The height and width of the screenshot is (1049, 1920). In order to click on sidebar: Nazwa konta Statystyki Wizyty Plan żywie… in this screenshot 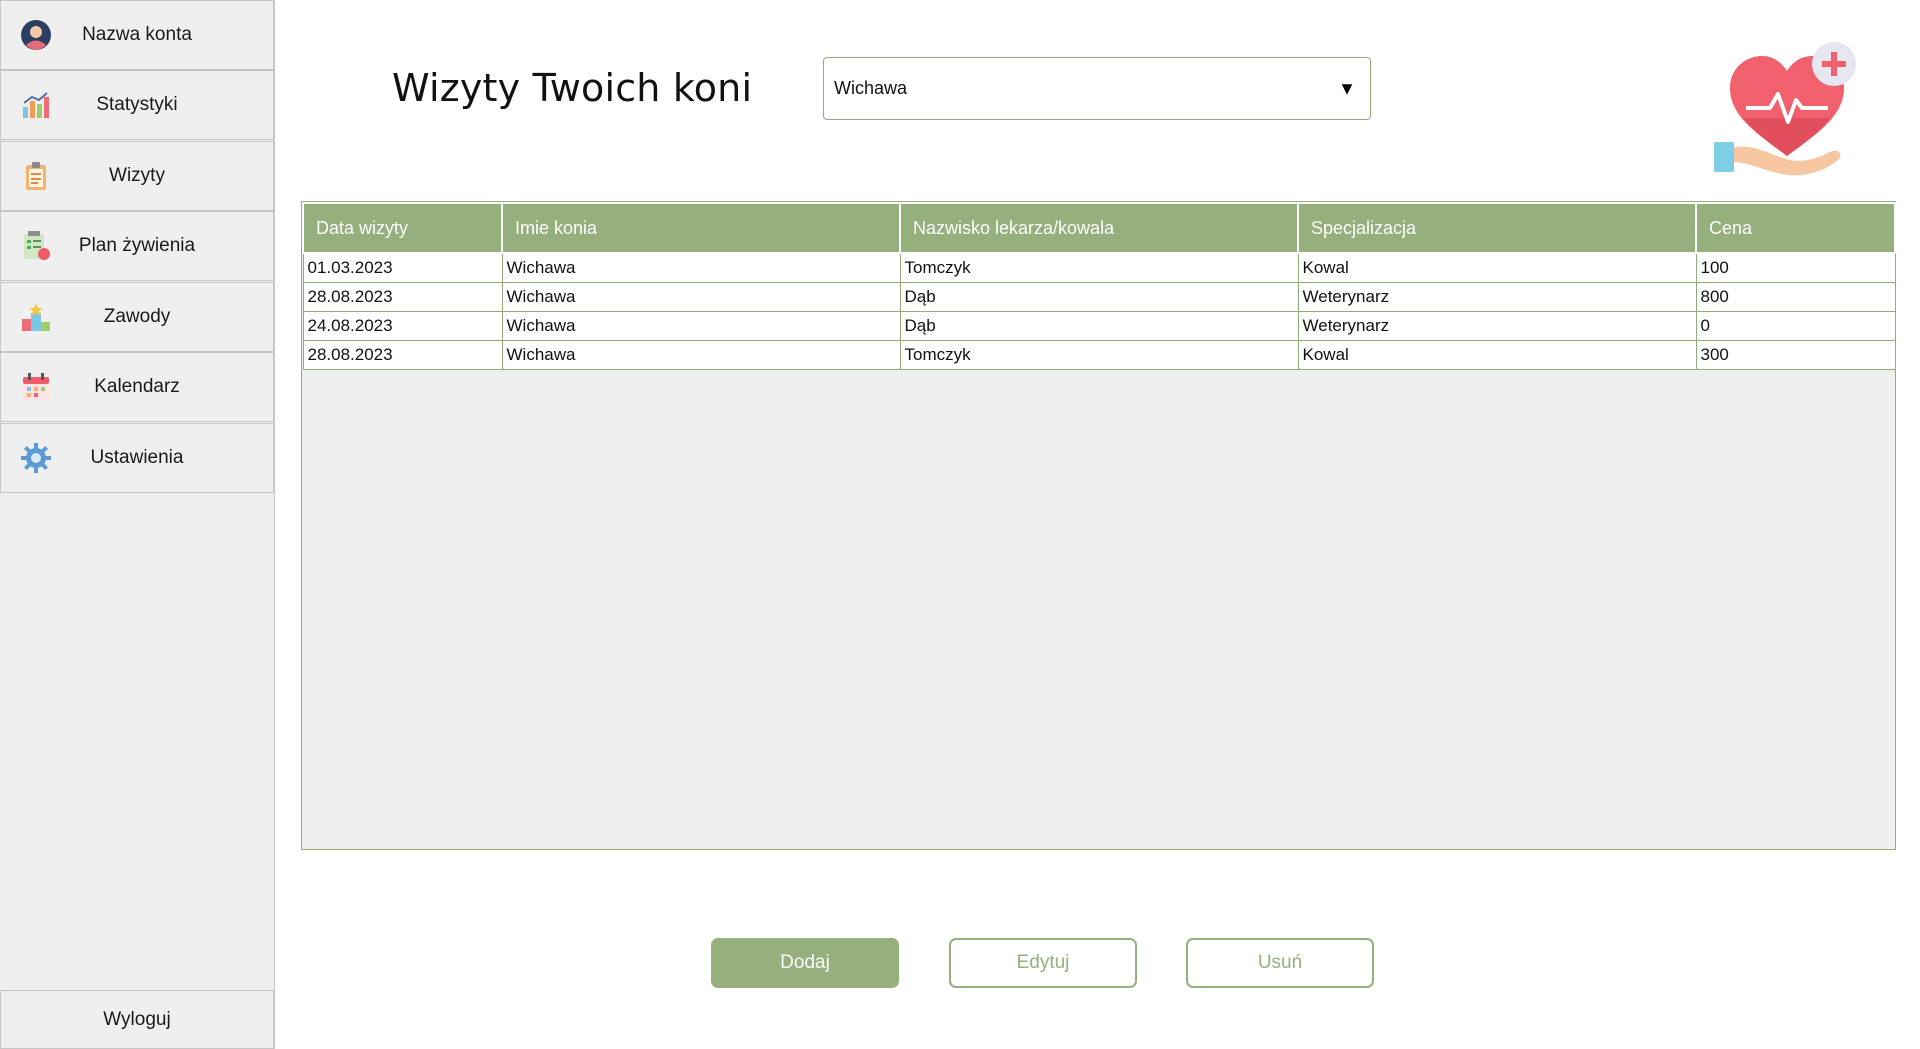, I will do `click(137, 524)`.